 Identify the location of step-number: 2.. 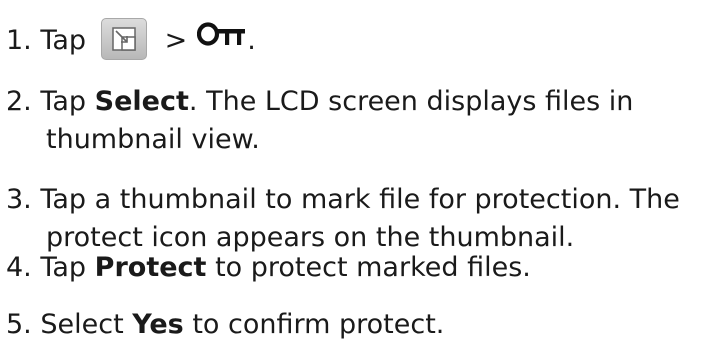
(19, 101).